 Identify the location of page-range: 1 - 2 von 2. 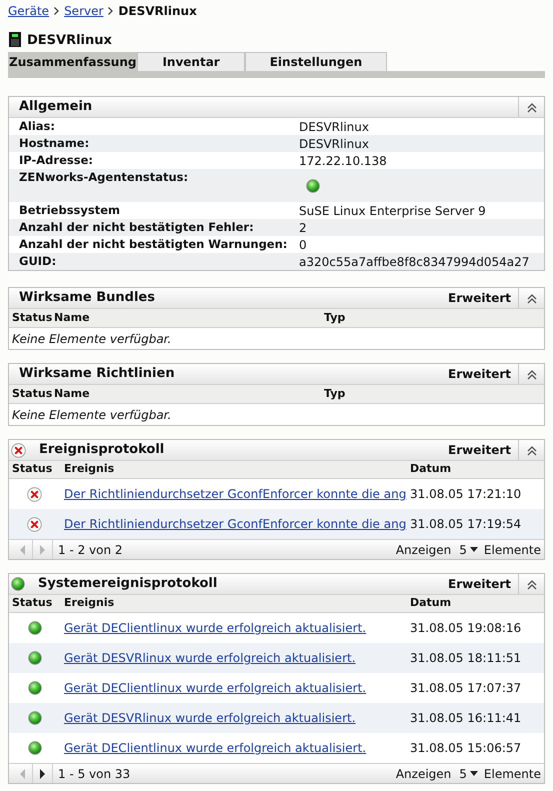
(90, 550).